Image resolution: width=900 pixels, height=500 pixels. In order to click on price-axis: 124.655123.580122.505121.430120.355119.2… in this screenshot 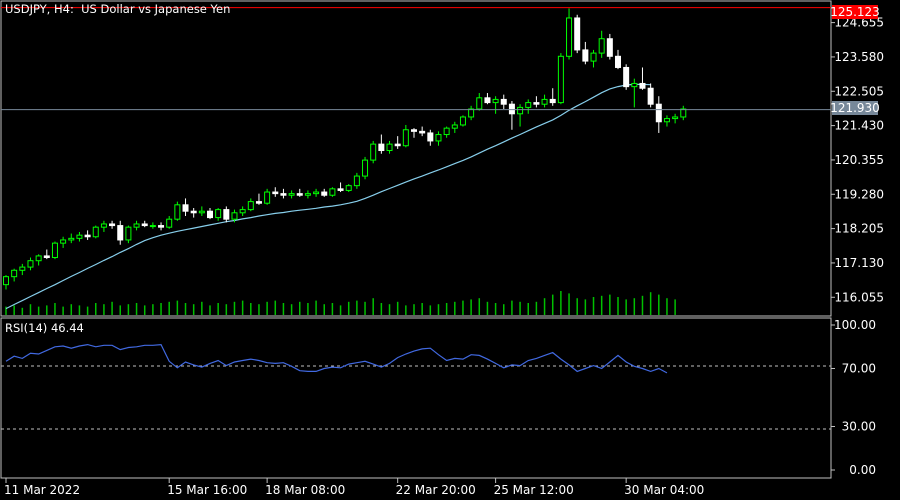, I will do `click(857, 160)`.